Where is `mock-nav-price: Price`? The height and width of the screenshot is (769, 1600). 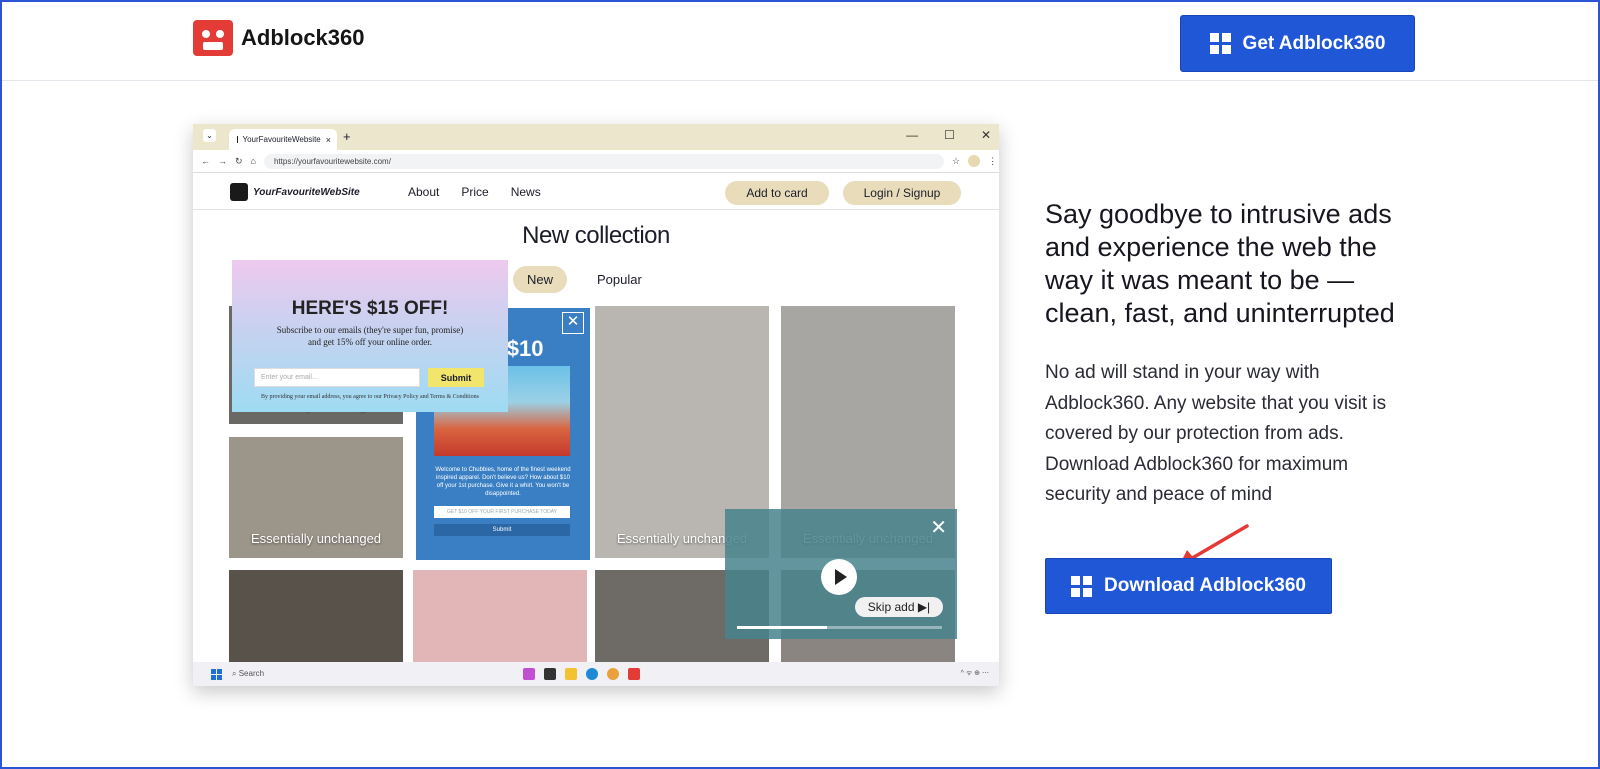
mock-nav-price: Price is located at coordinates (475, 192).